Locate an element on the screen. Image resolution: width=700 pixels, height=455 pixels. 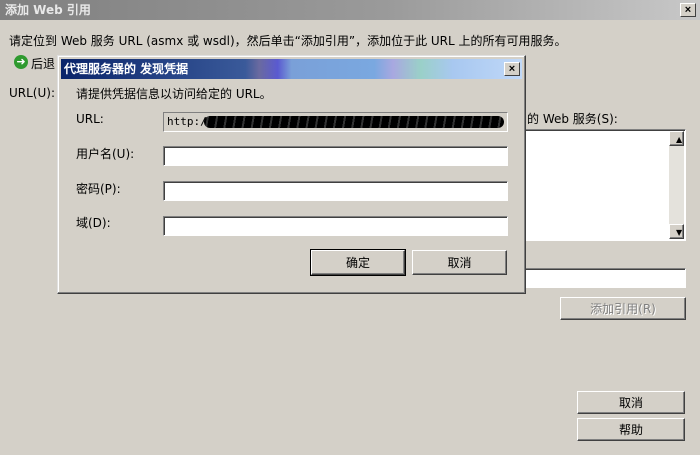
main-close-button: × is located at coordinates (688, 10).